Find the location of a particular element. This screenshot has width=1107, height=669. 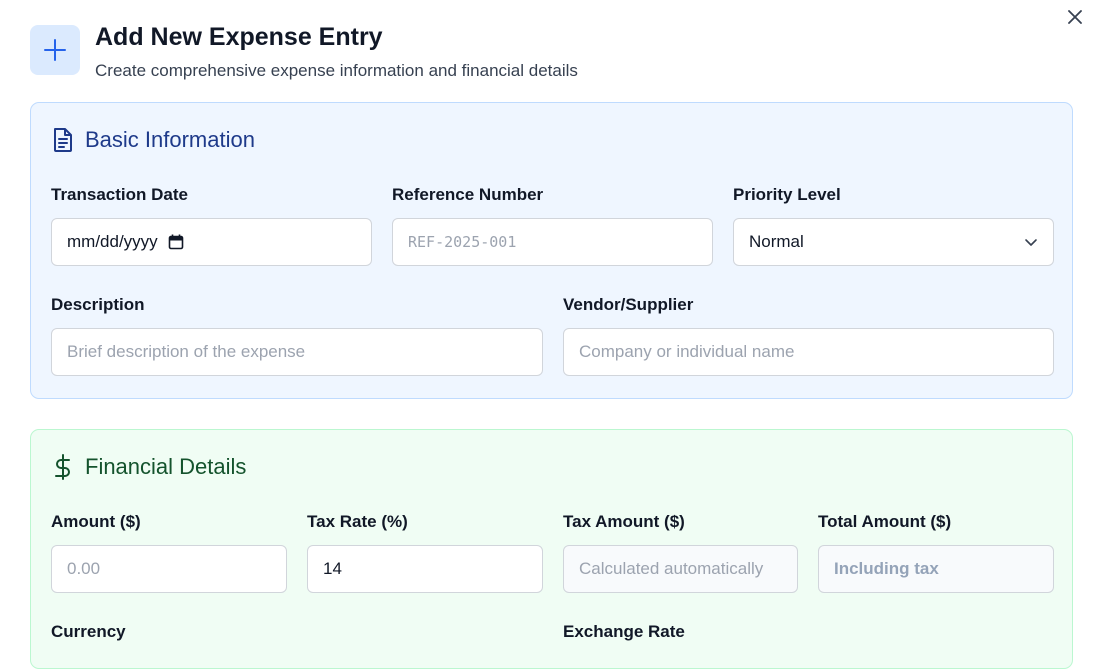

priority-level-label: Priority Level is located at coordinates (787, 194).